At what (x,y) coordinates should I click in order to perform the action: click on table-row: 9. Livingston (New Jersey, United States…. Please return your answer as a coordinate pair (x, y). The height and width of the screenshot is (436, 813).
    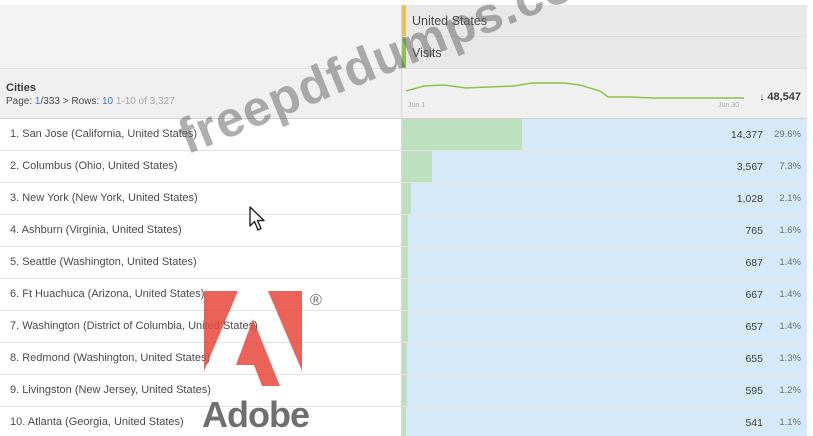
    Looking at the image, I should click on (403, 391).